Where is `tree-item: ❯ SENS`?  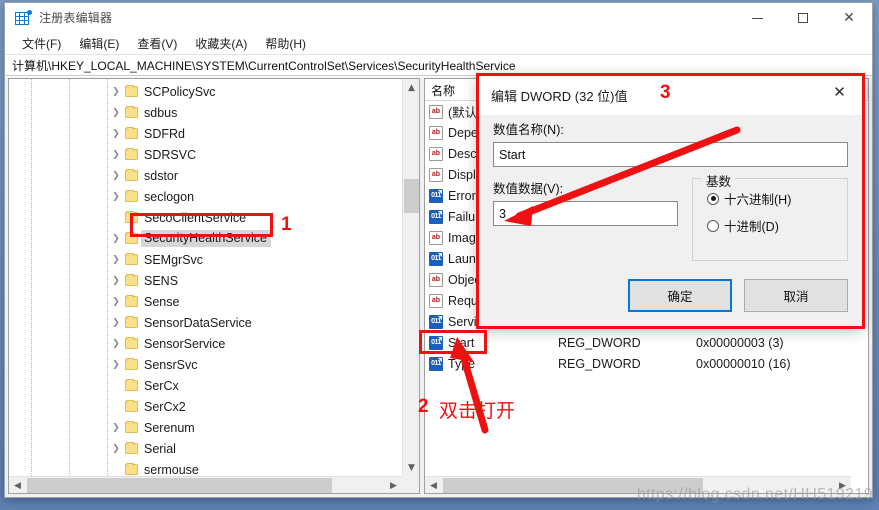
tree-item: ❯ SENS is located at coordinates (205, 280).